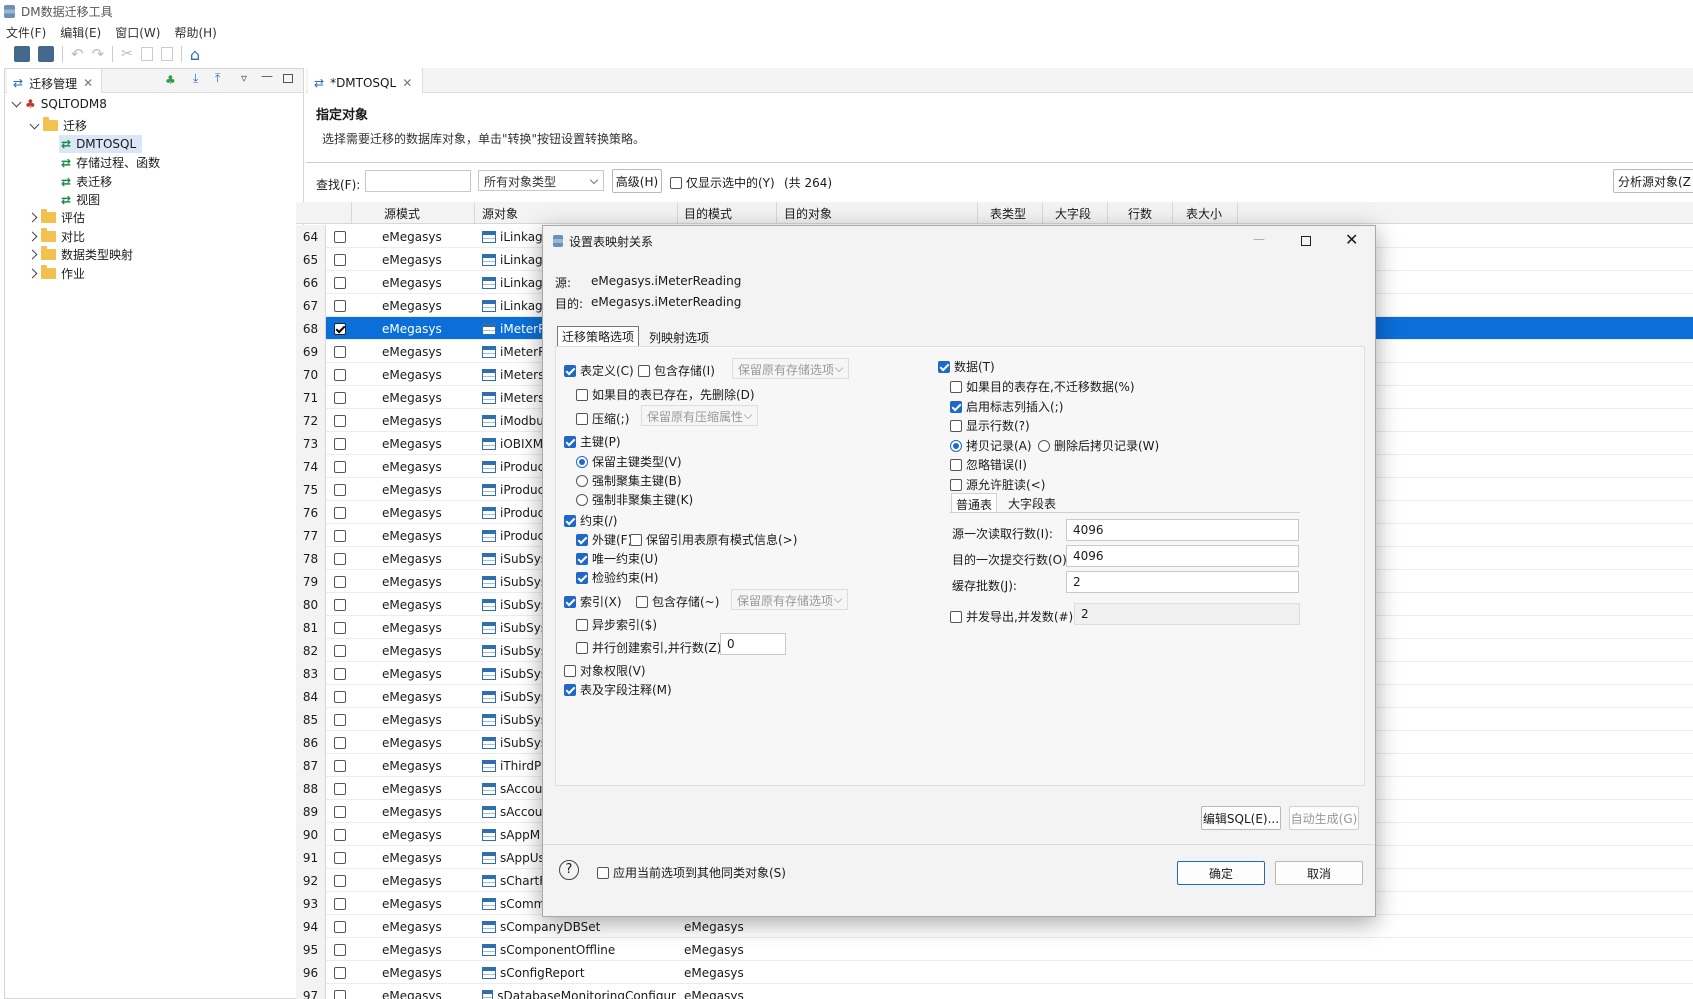 The image size is (1693, 999). Describe the element at coordinates (629, 480) in the screenshot. I see `pk-cluster-option: 强制聚集主键(B)` at that location.